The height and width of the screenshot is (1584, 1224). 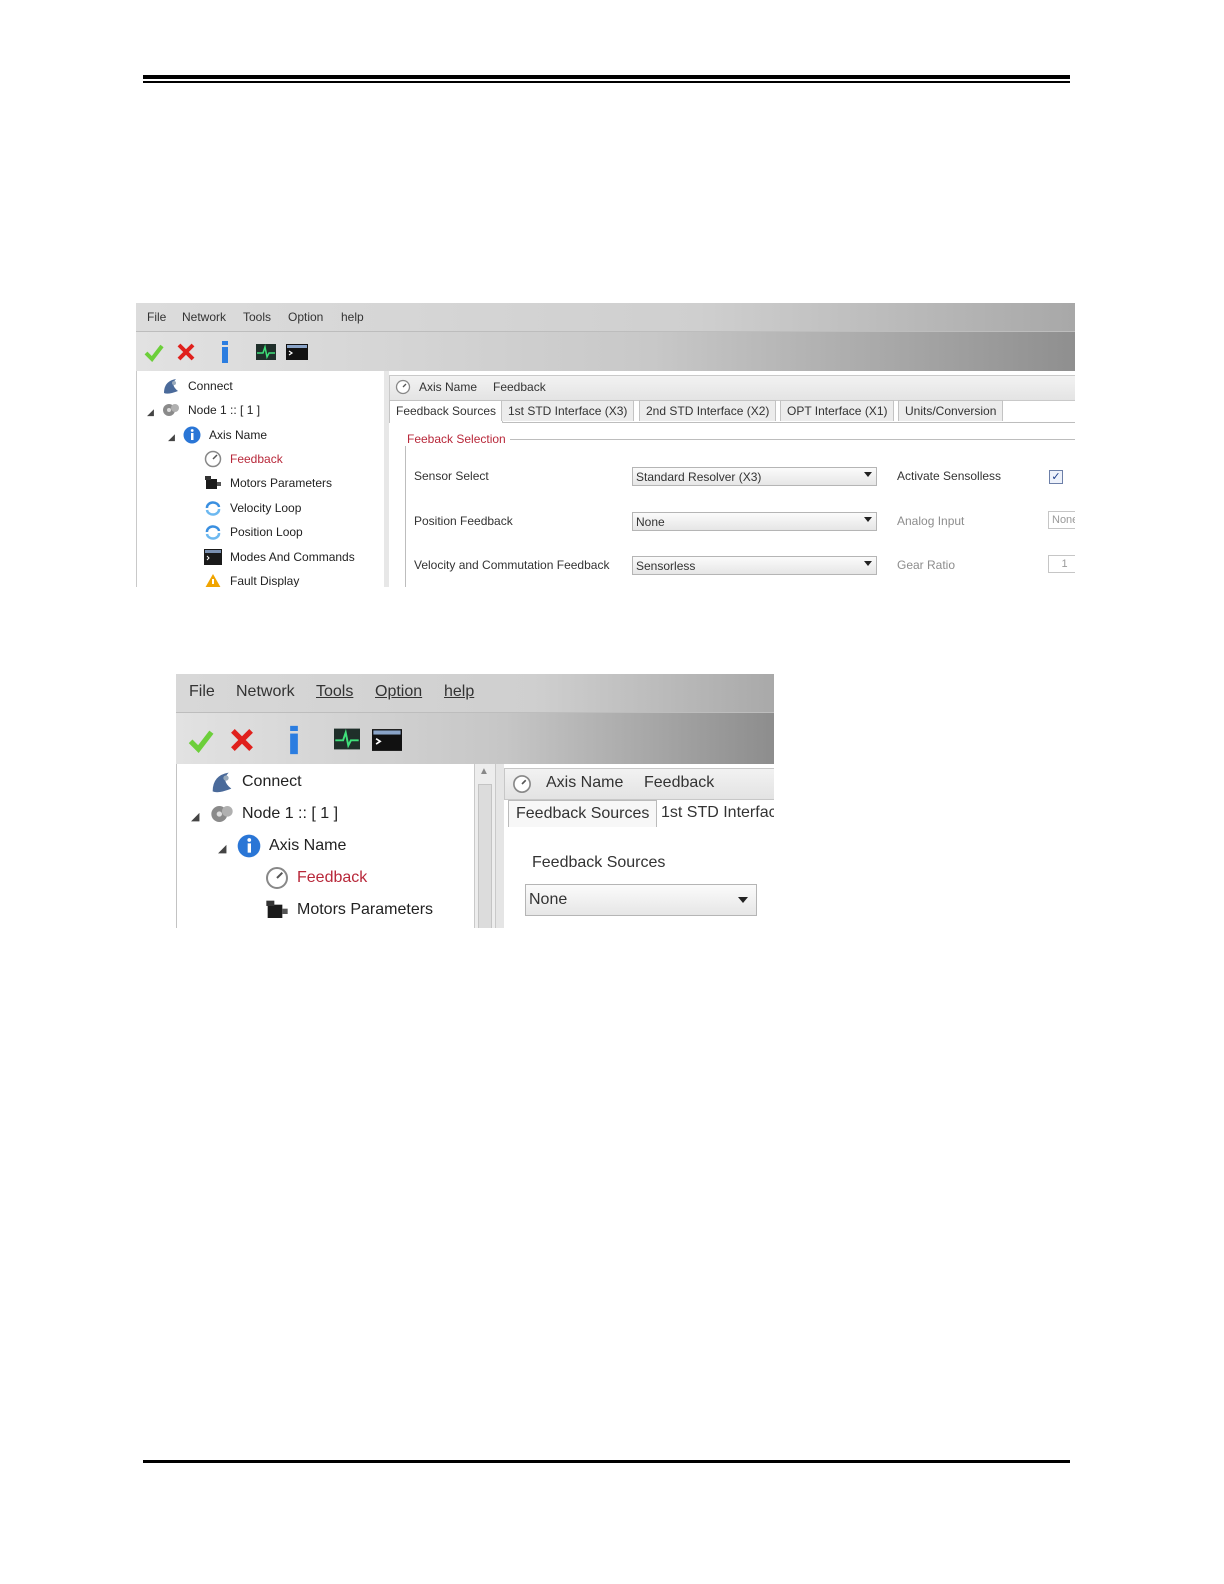 I want to click on header-axis-name: Axis Name, so click(x=585, y=782).